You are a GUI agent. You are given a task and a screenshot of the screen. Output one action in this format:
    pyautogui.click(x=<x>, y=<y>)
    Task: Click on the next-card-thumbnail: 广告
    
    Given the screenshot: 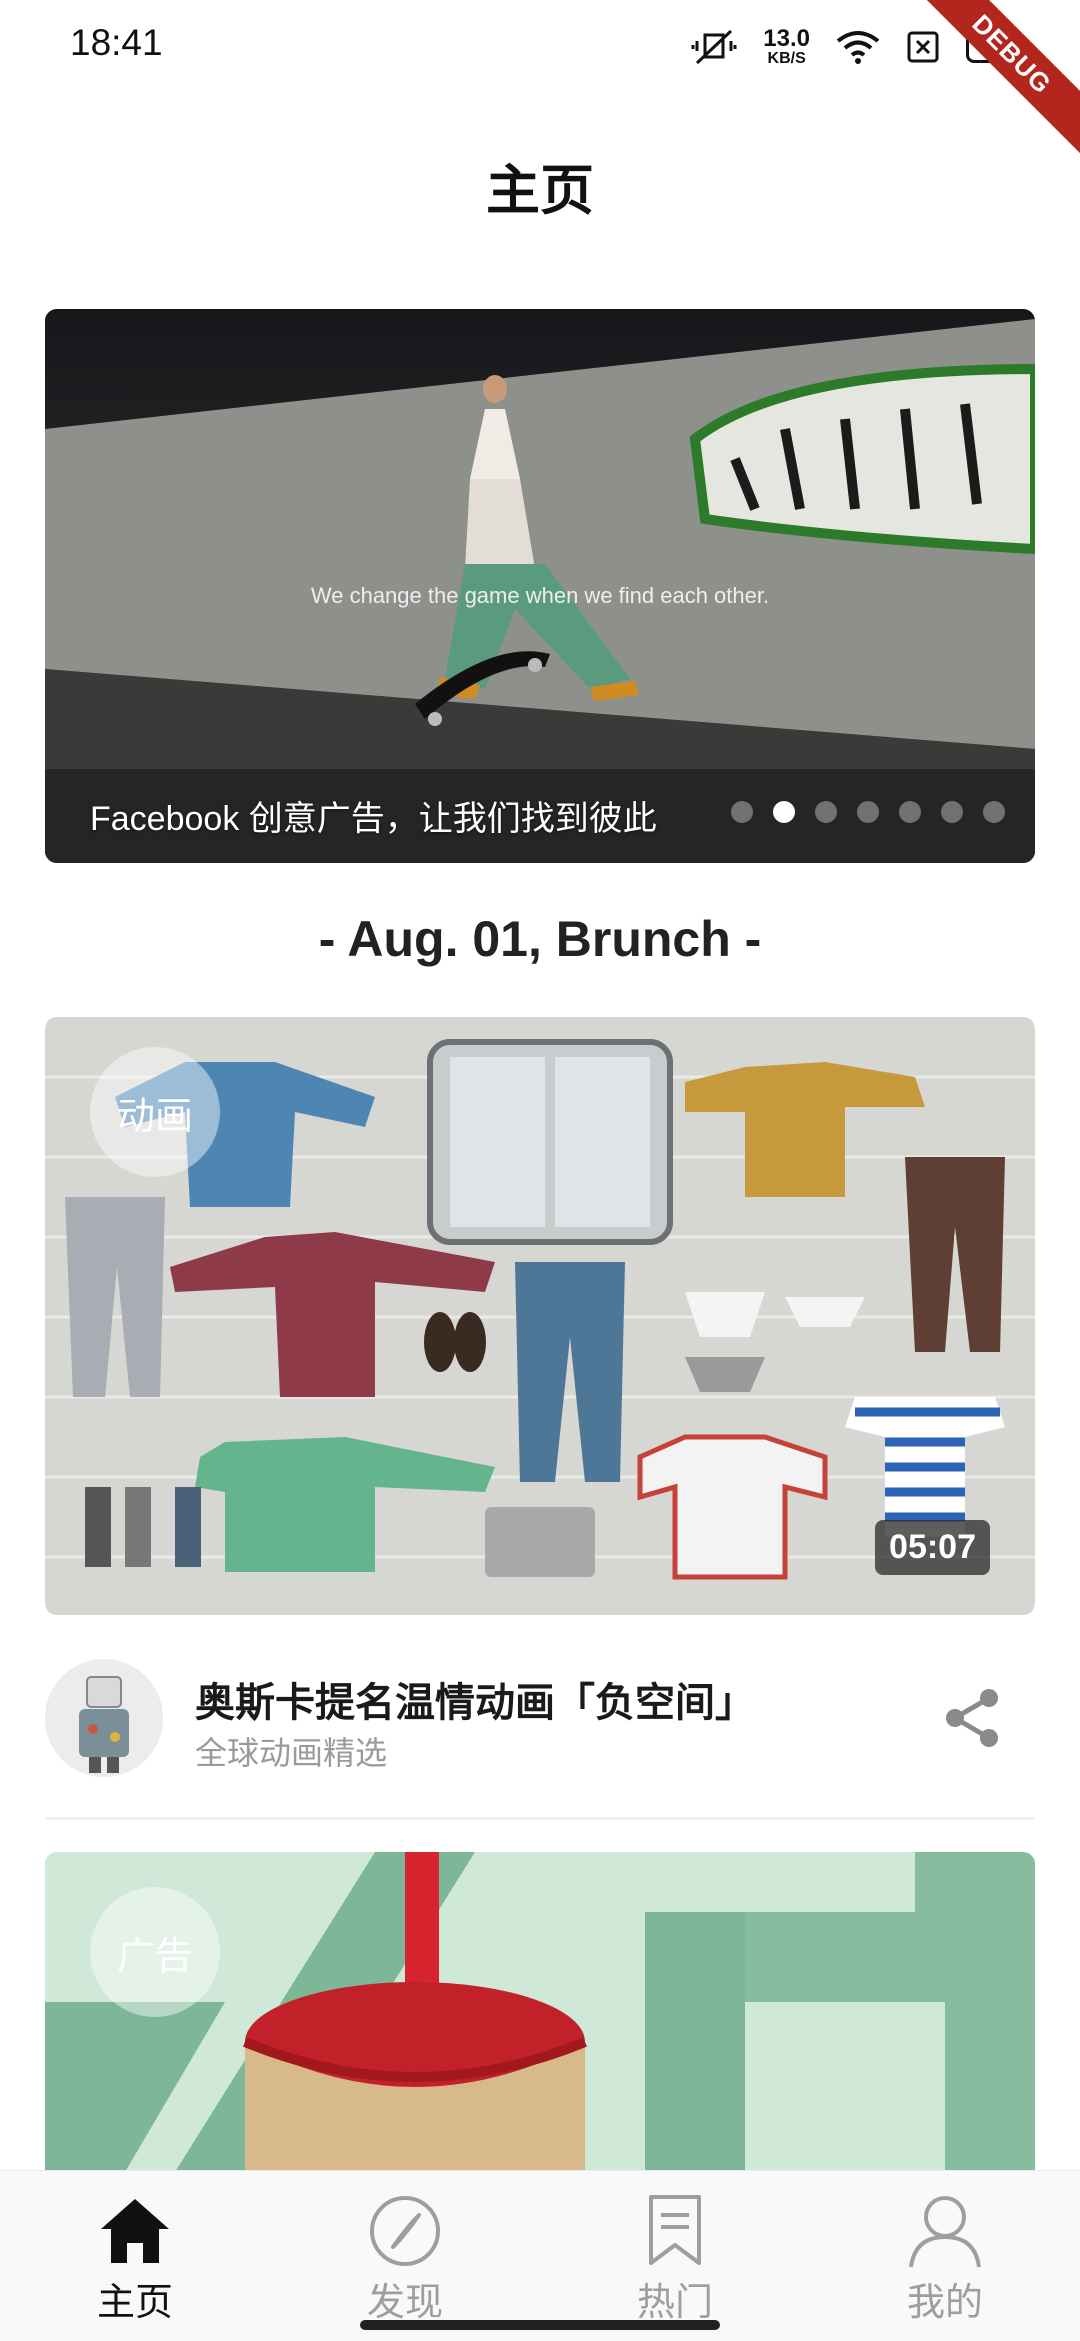 What is the action you would take?
    pyautogui.click(x=540, y=2012)
    